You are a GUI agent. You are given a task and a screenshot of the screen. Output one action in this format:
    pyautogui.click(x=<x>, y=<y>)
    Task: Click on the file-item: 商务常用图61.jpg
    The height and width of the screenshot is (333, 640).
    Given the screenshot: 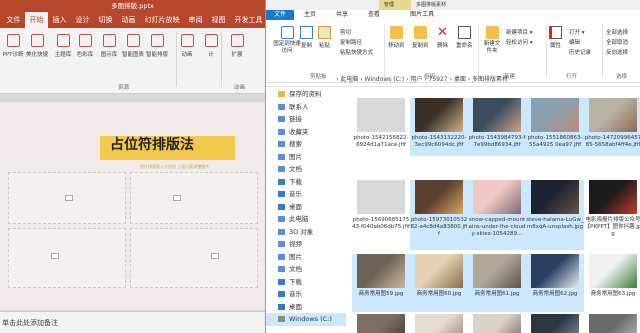 What is the action you would take?
    pyautogui.click(x=497, y=283)
    